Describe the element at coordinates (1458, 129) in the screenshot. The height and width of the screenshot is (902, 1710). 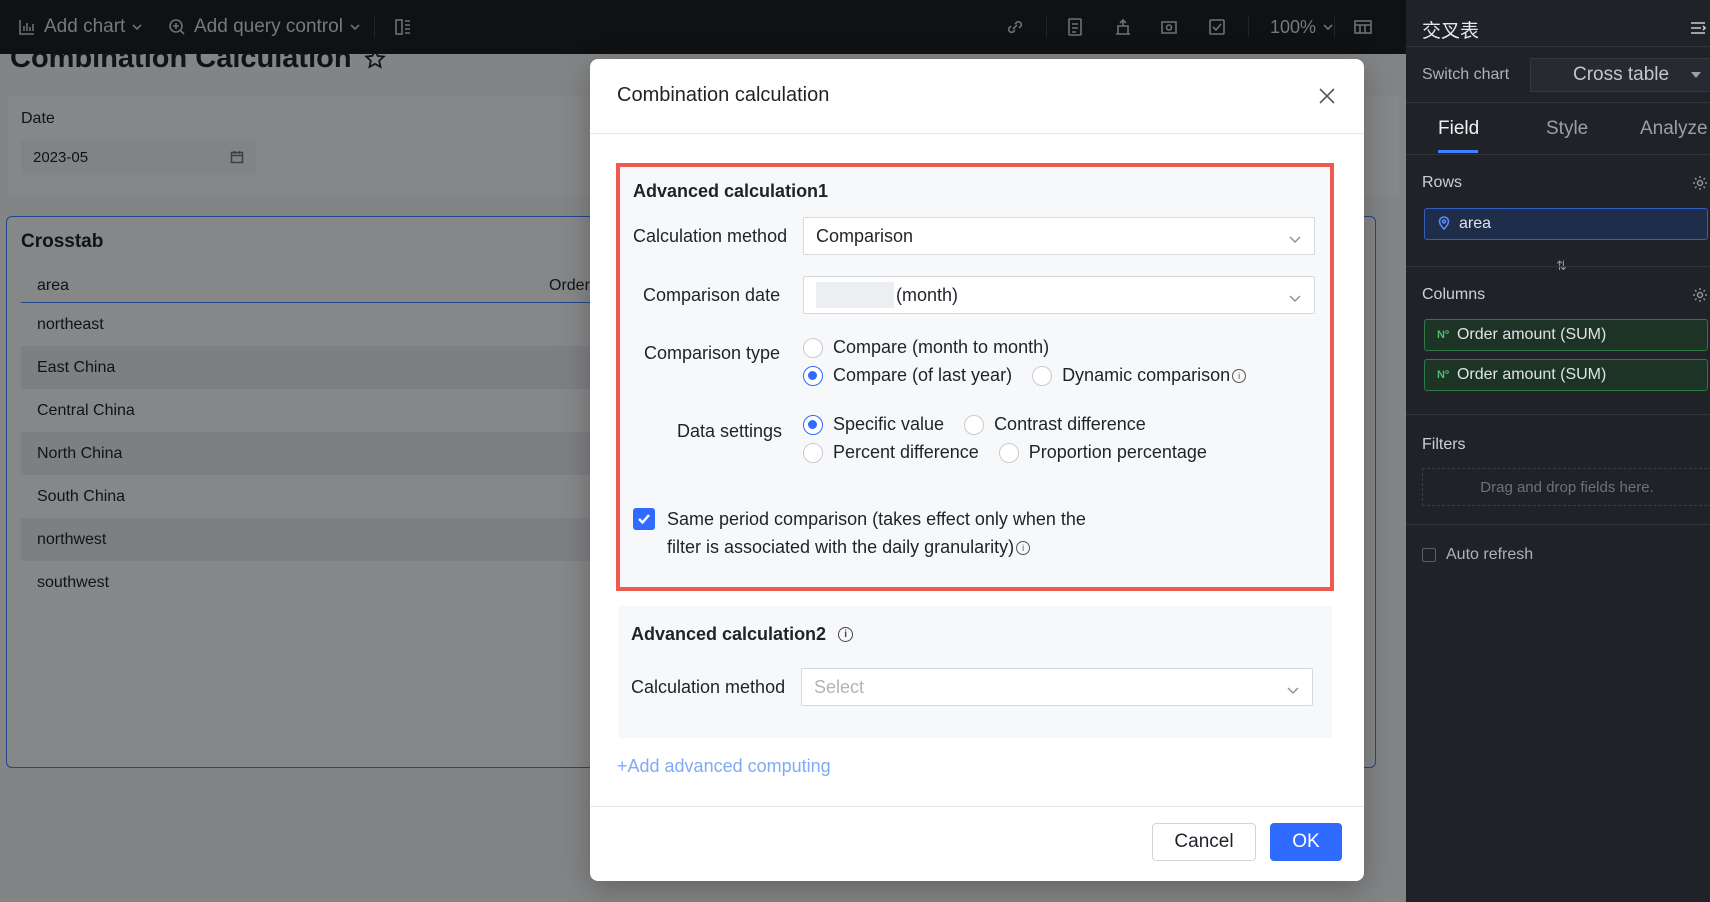
I see `tab-field: Field` at that location.